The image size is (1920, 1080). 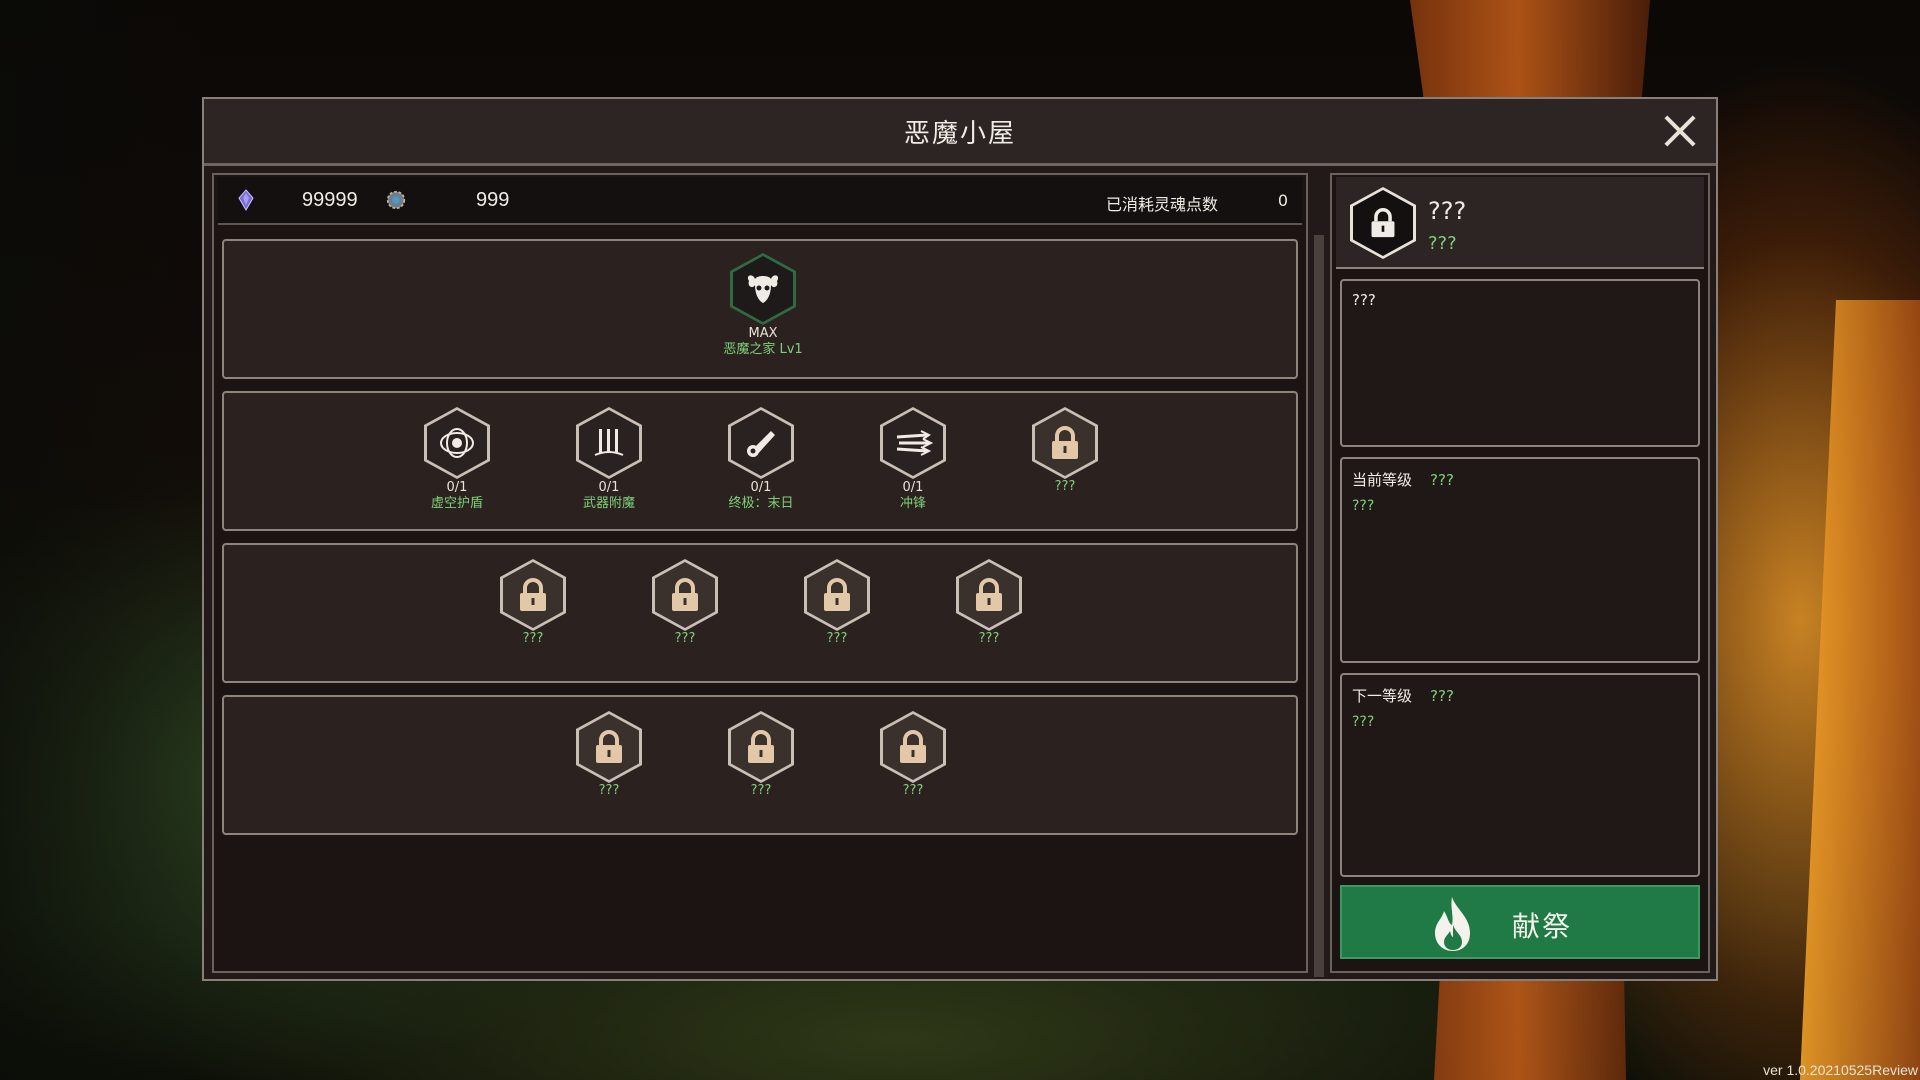 What do you see at coordinates (1860, 690) in the screenshot?
I see `background-tree` at bounding box center [1860, 690].